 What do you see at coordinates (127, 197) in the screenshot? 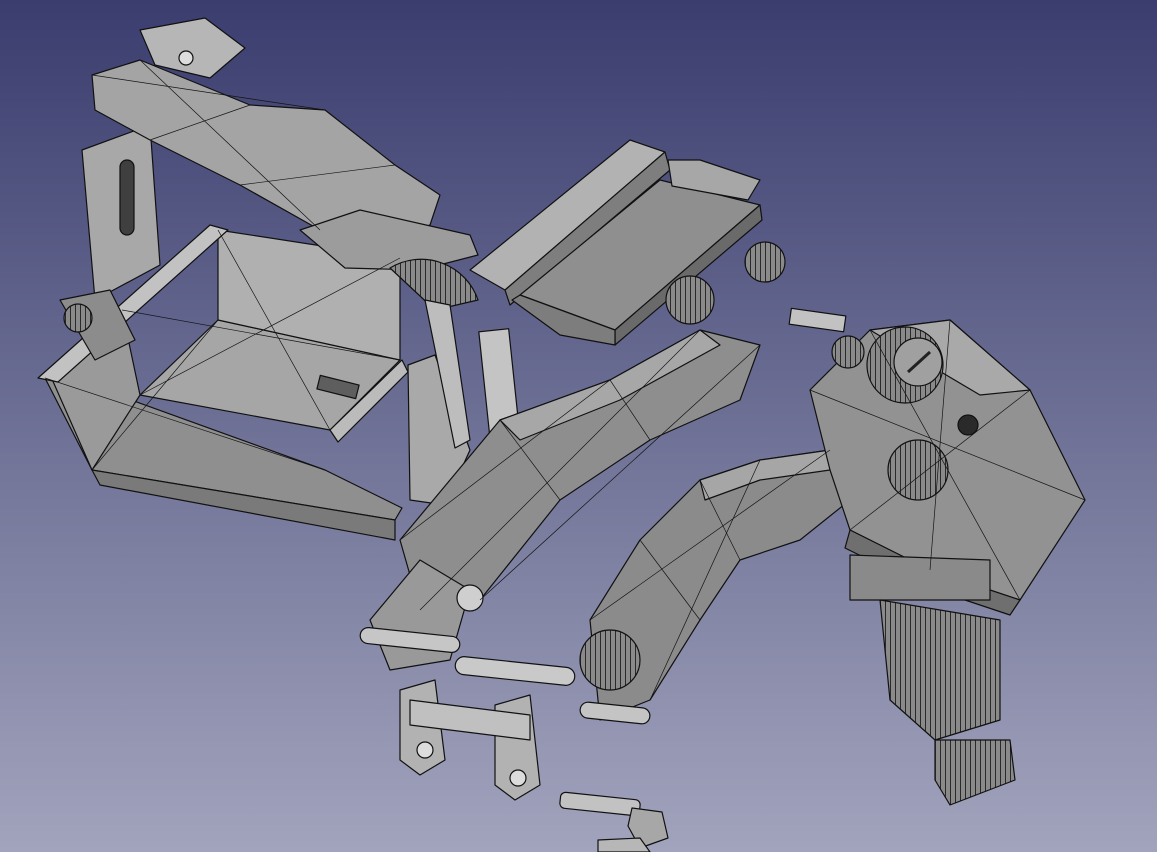
I see `back-plate-slot` at bounding box center [127, 197].